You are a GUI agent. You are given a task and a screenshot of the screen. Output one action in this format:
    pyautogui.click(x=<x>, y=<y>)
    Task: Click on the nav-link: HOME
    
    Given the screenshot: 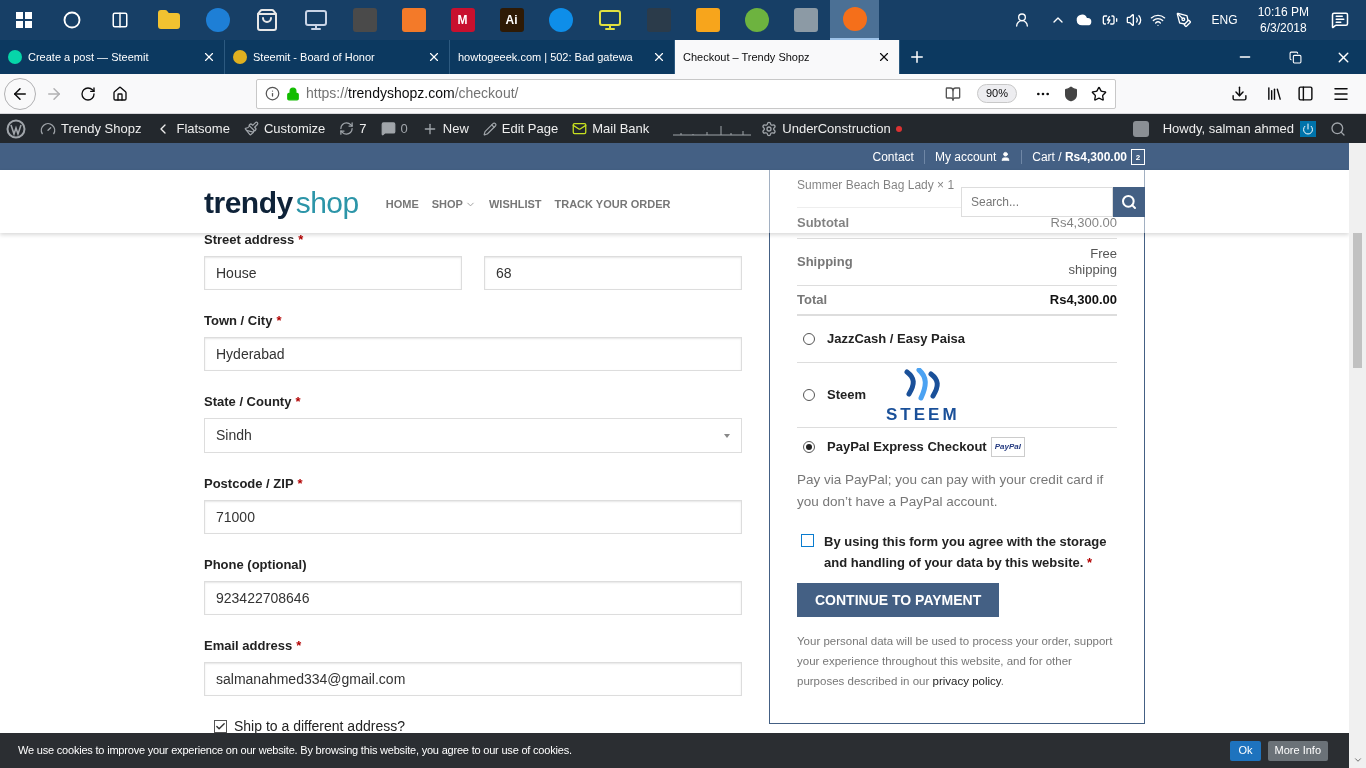 What is the action you would take?
    pyautogui.click(x=402, y=204)
    